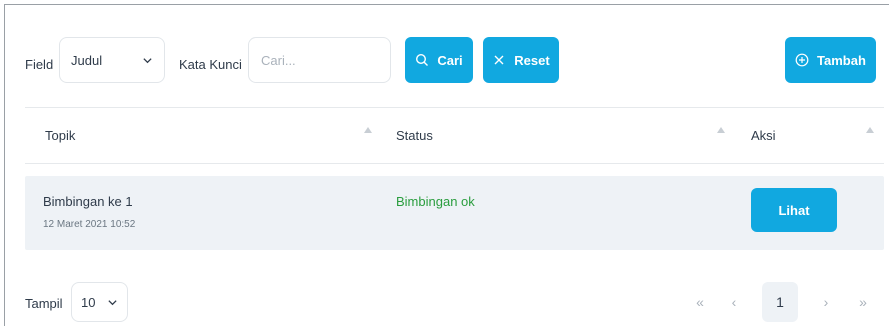  I want to click on field-label: Field, so click(39, 64).